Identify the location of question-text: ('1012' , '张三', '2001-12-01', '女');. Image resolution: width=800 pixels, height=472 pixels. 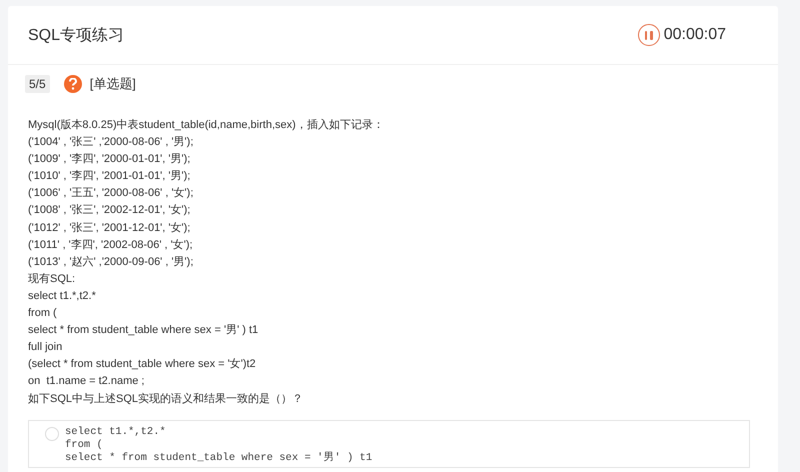
(110, 228).